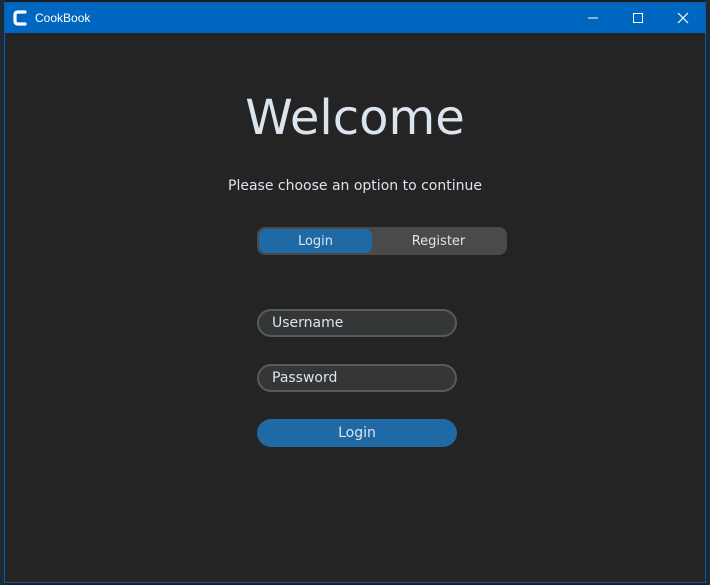 The height and width of the screenshot is (585, 710). I want to click on login-button: Login, so click(357, 433).